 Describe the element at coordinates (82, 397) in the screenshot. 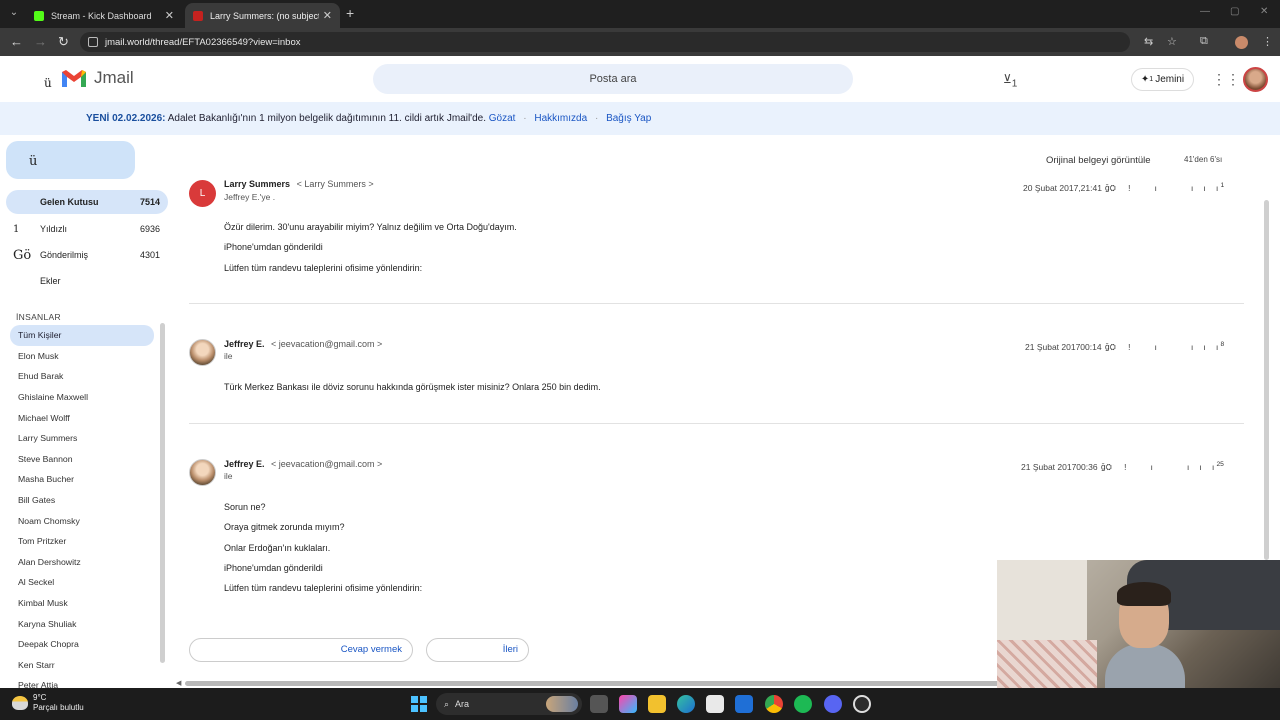

I see `person-item: Ghislaine Maxwell` at that location.